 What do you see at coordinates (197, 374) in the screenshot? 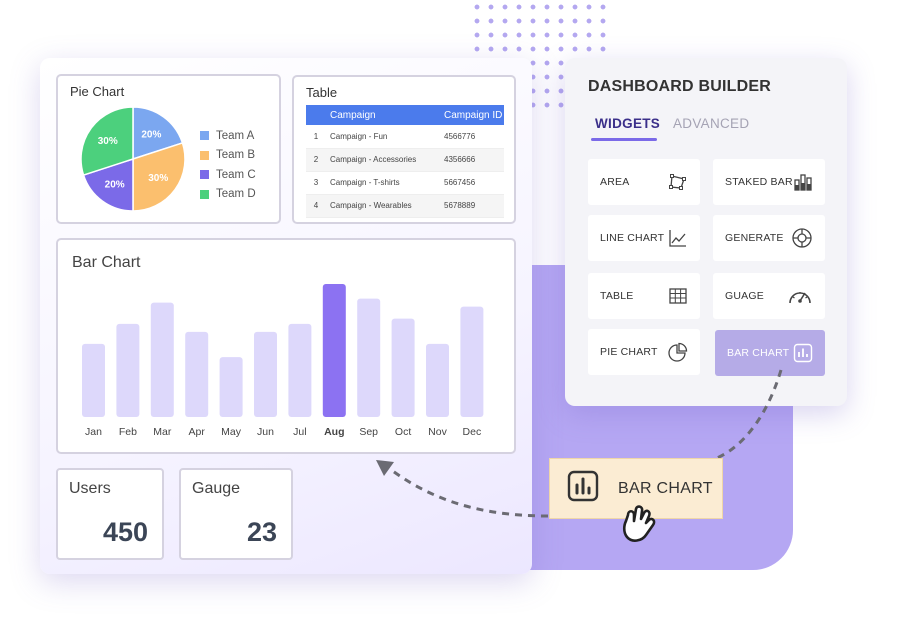
I see `bar-apr` at bounding box center [197, 374].